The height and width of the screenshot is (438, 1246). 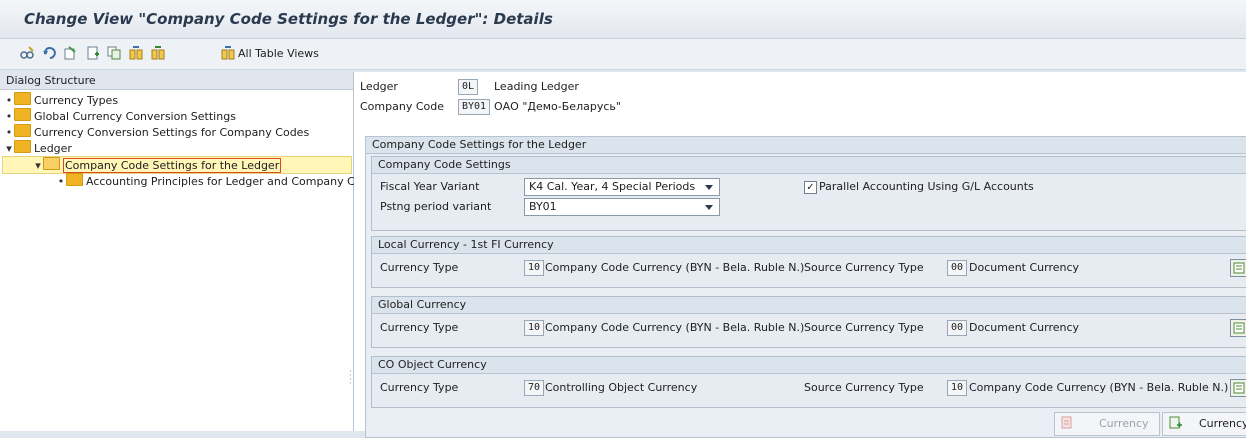 I want to click on all-table-views-button: All Table Views, so click(x=278, y=53).